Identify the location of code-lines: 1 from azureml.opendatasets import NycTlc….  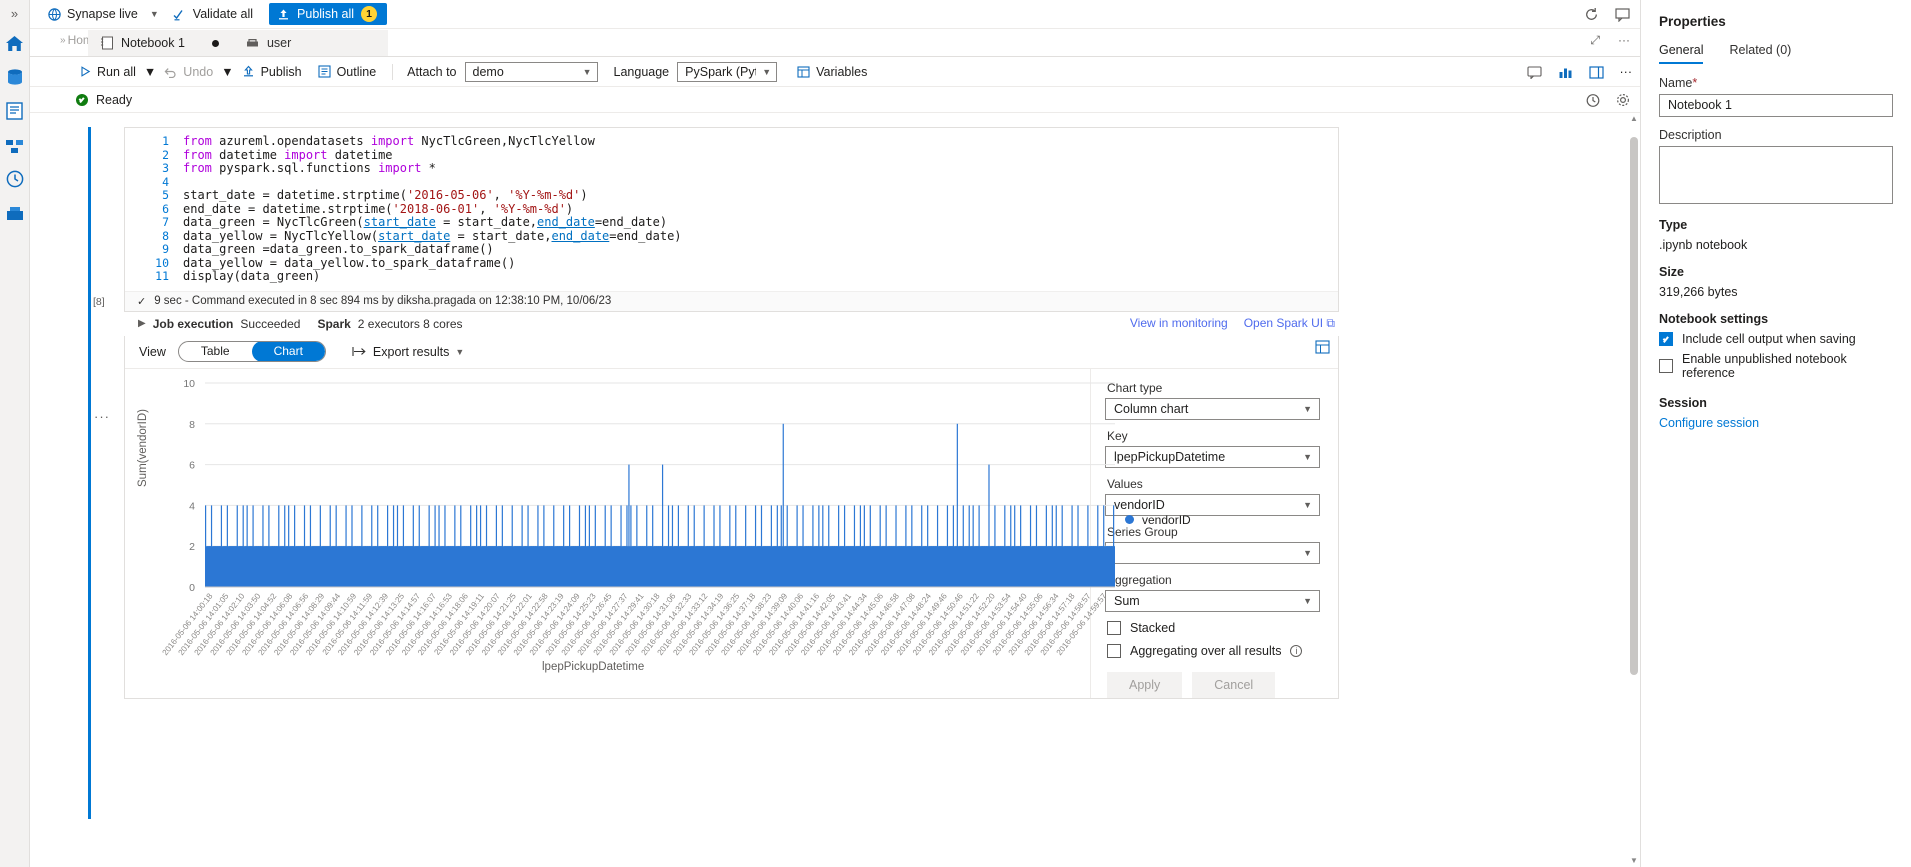
(731, 209).